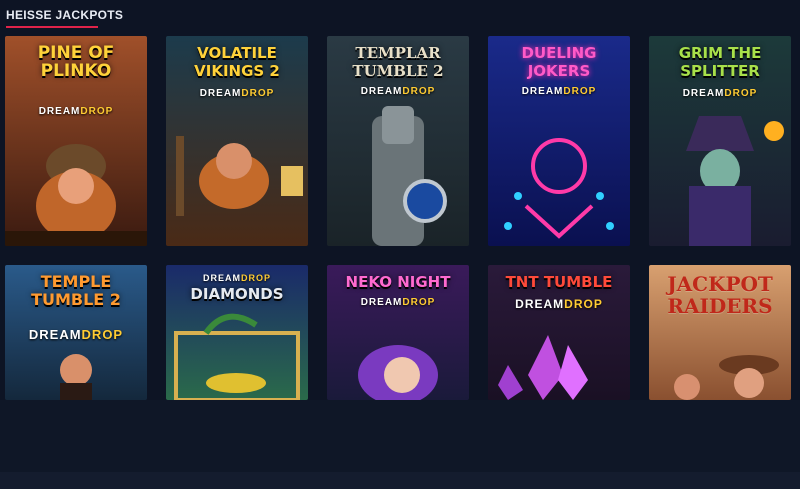  Describe the element at coordinates (237, 141) in the screenshot. I see `game-tile-volatile-vikings-2: VOLATILE VIKINGS 2 DREAMDROP` at that location.